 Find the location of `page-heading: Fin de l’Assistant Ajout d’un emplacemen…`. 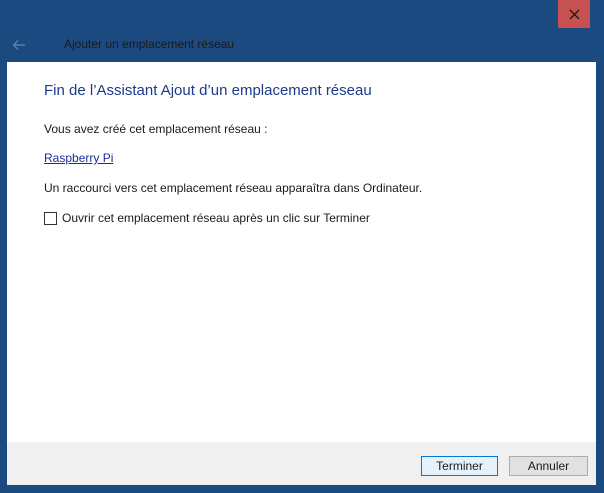

page-heading: Fin de l’Assistant Ajout d’un emplacemen… is located at coordinates (208, 90).